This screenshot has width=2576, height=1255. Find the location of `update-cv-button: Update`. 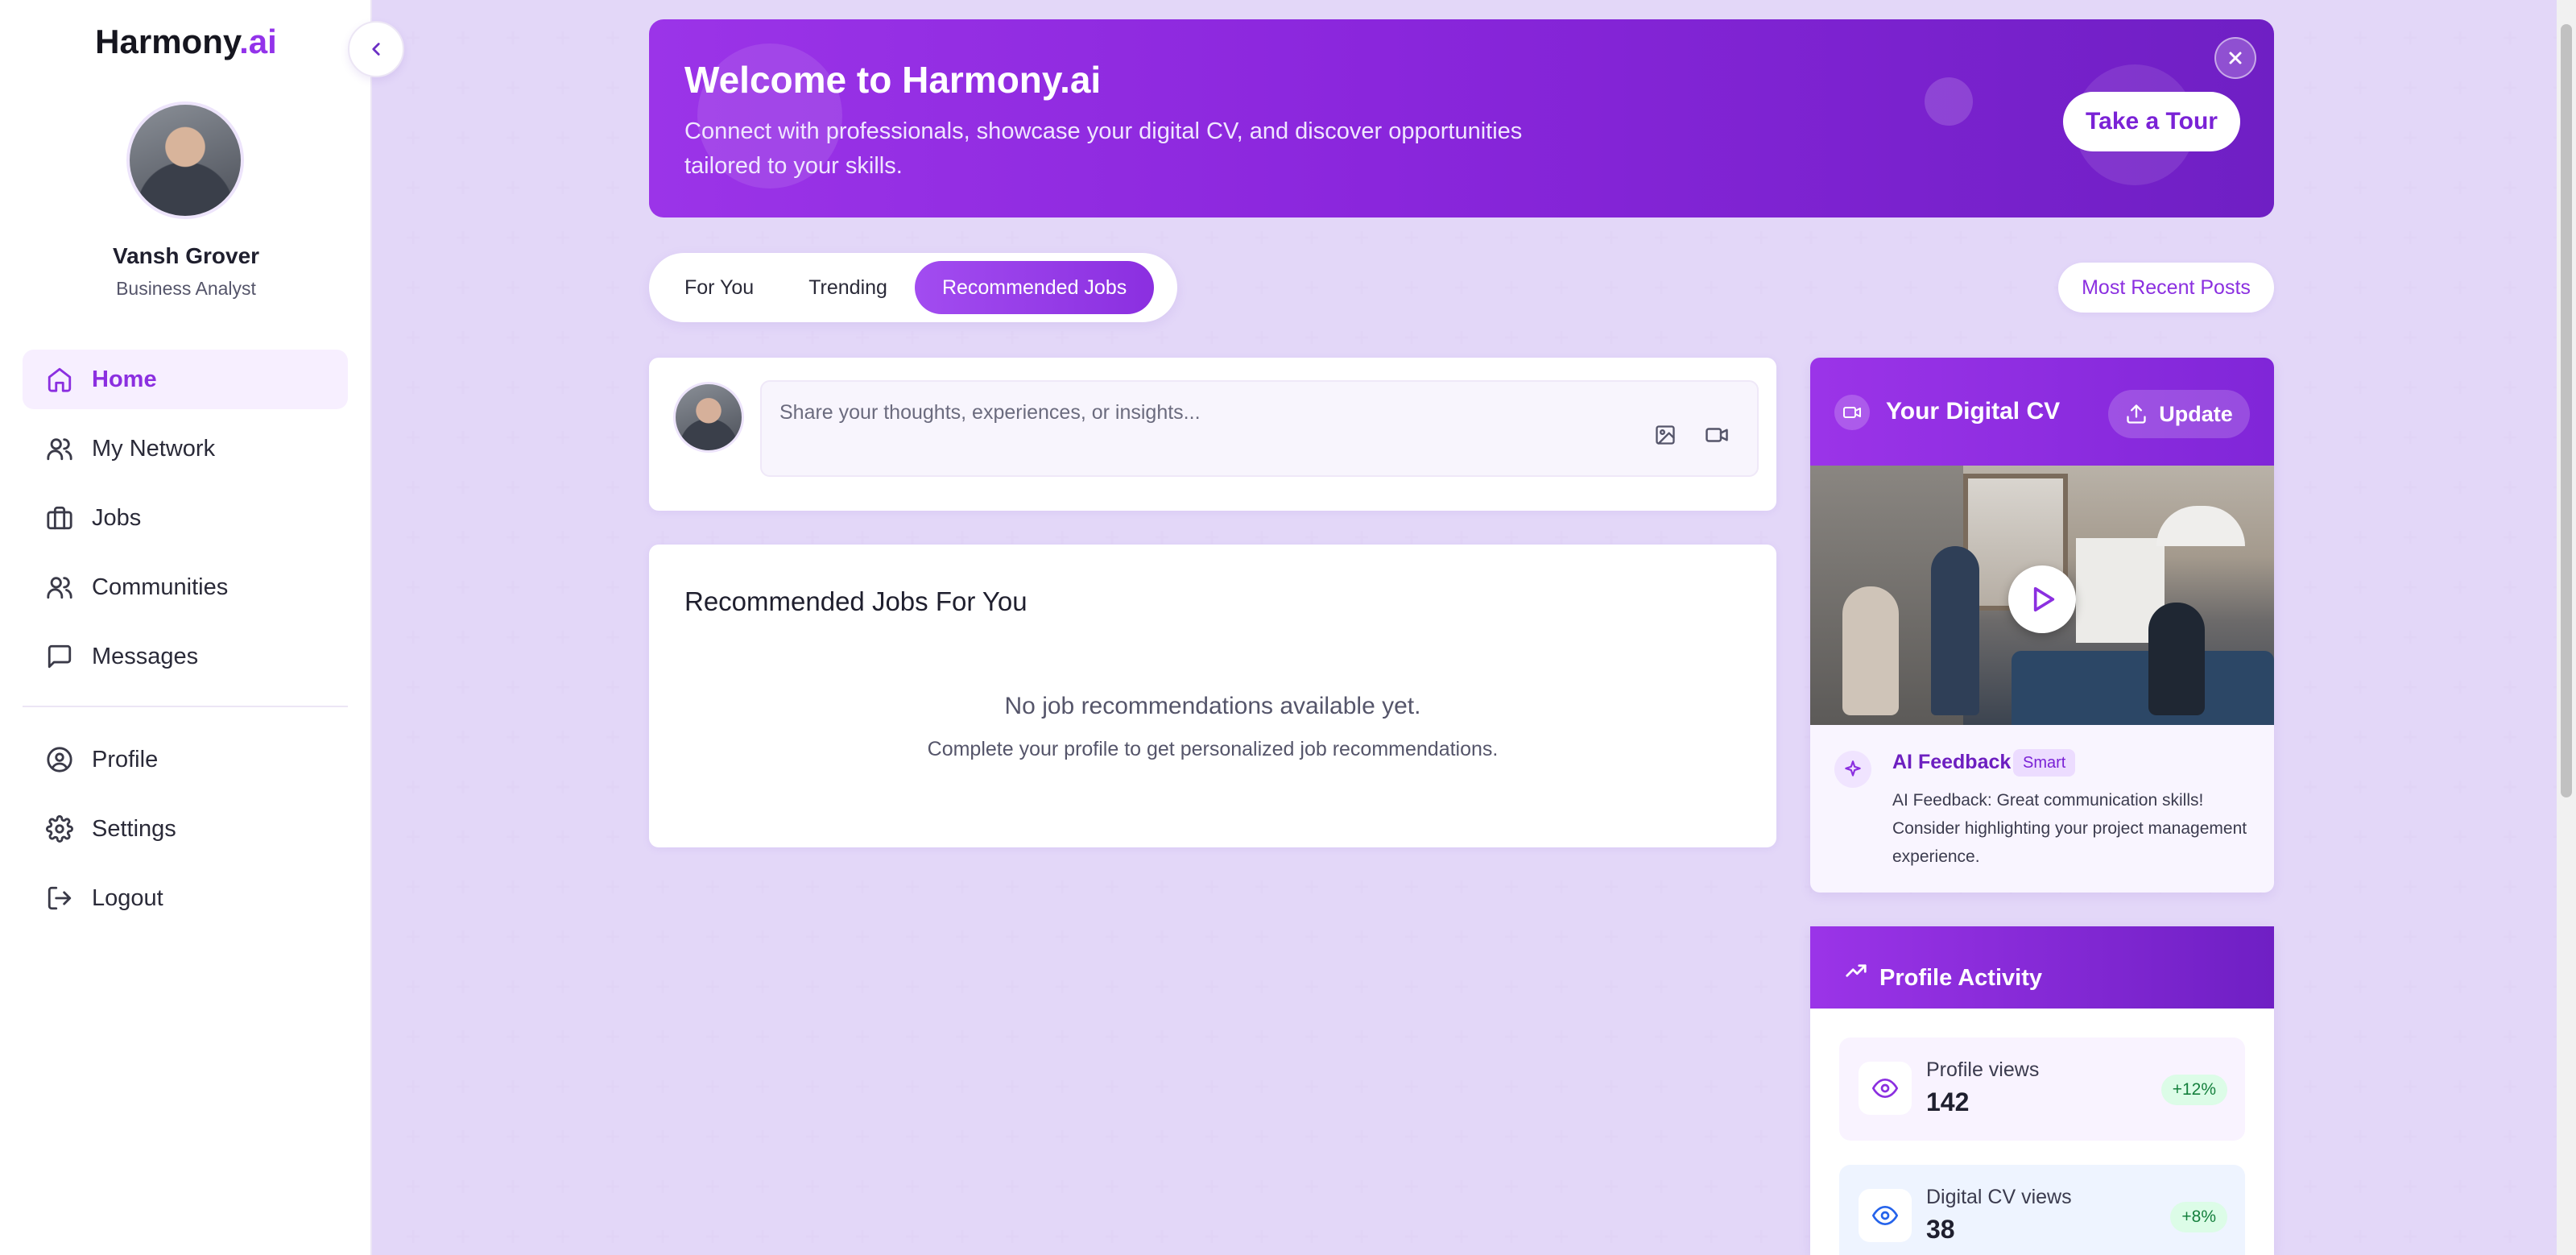

update-cv-button: Update is located at coordinates (2179, 414).